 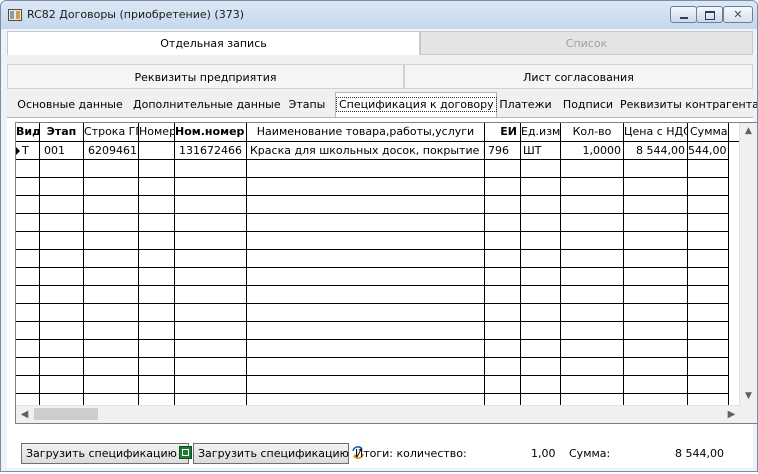 What do you see at coordinates (24, 414) in the screenshot?
I see `scroll-left-icon: ◀` at bounding box center [24, 414].